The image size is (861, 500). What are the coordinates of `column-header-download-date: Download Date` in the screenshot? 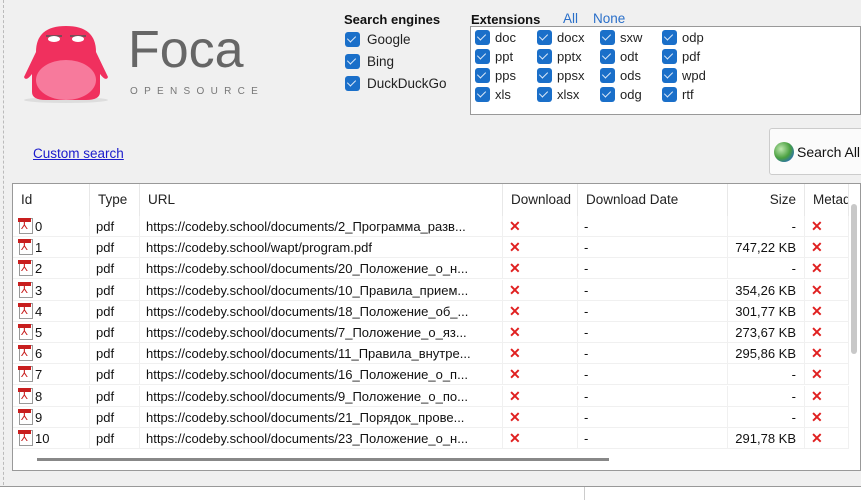 It's located at (653, 200).